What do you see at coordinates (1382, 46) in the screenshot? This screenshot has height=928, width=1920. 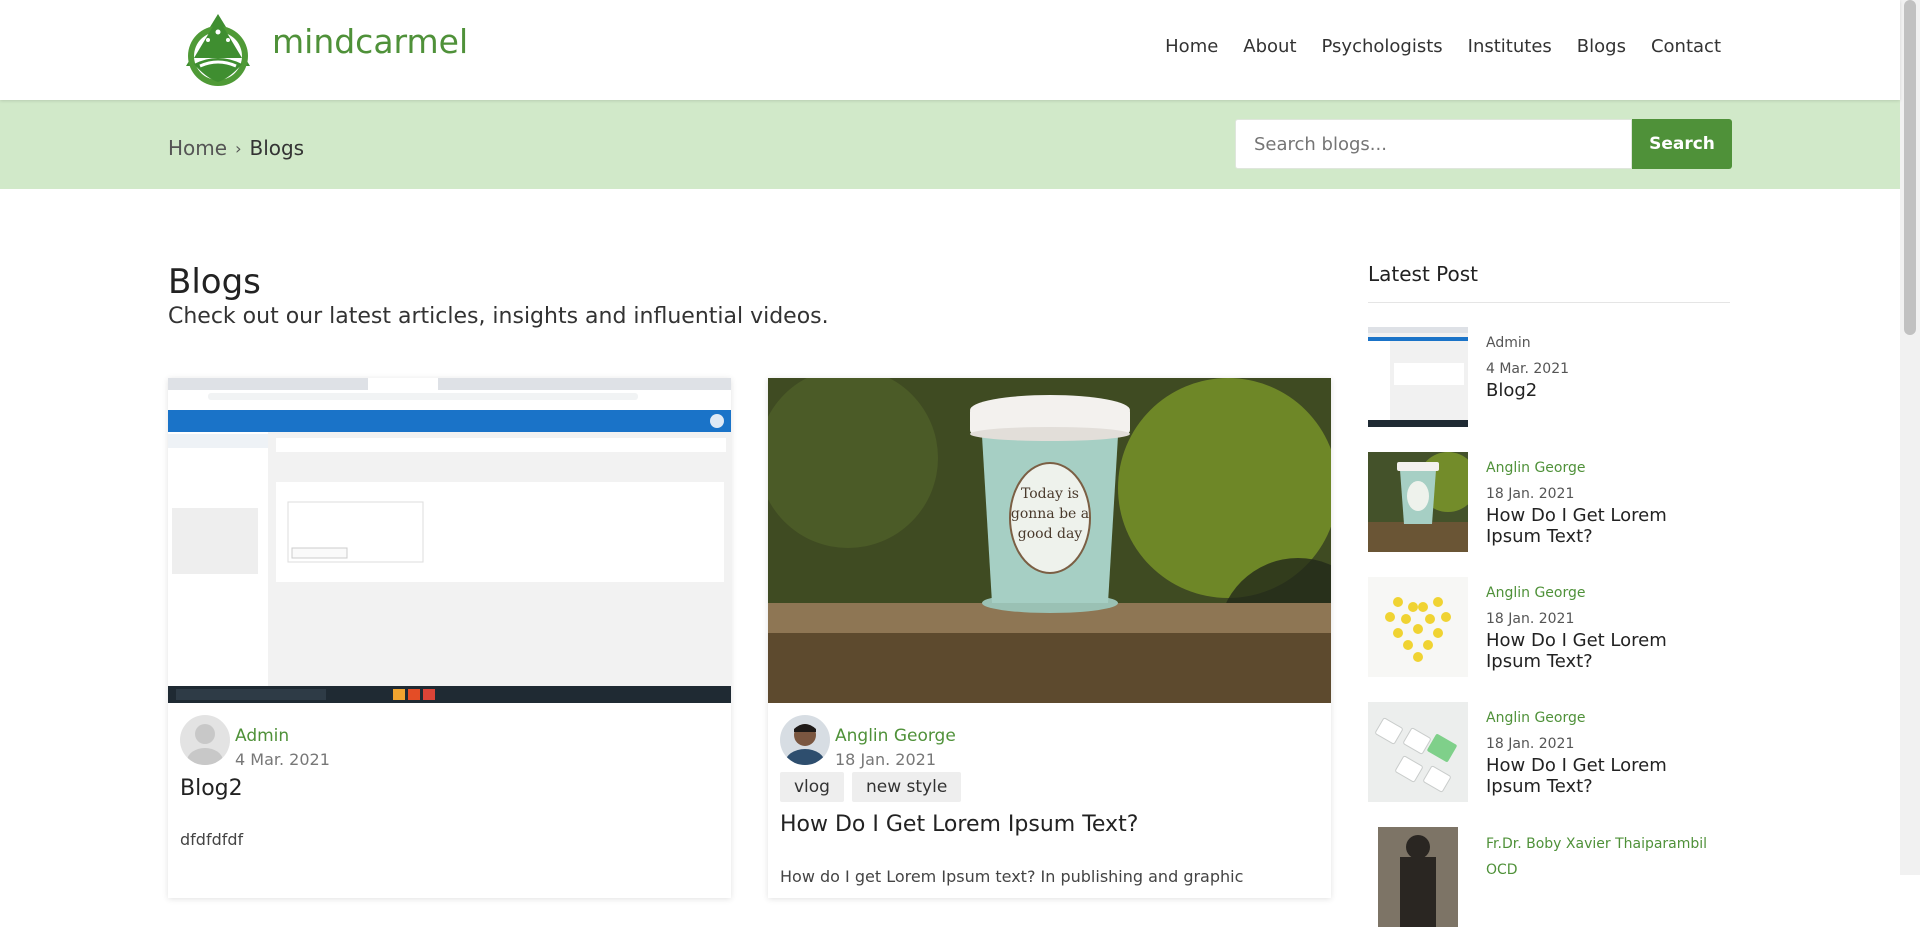 I see `nav-psychologists: Psychologists` at bounding box center [1382, 46].